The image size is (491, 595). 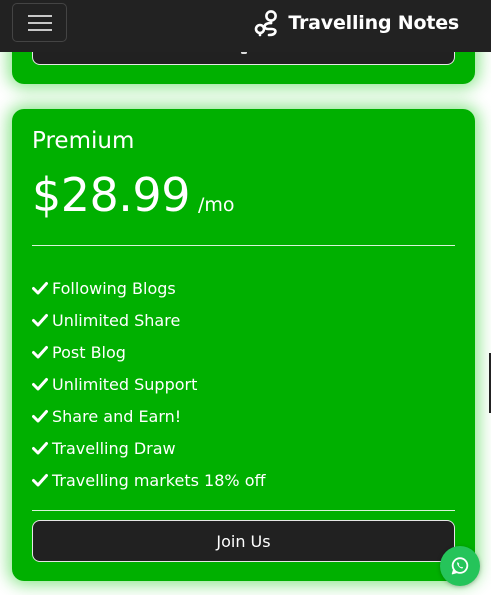 What do you see at coordinates (89, 352) in the screenshot?
I see `feature-label: Post Blog` at bounding box center [89, 352].